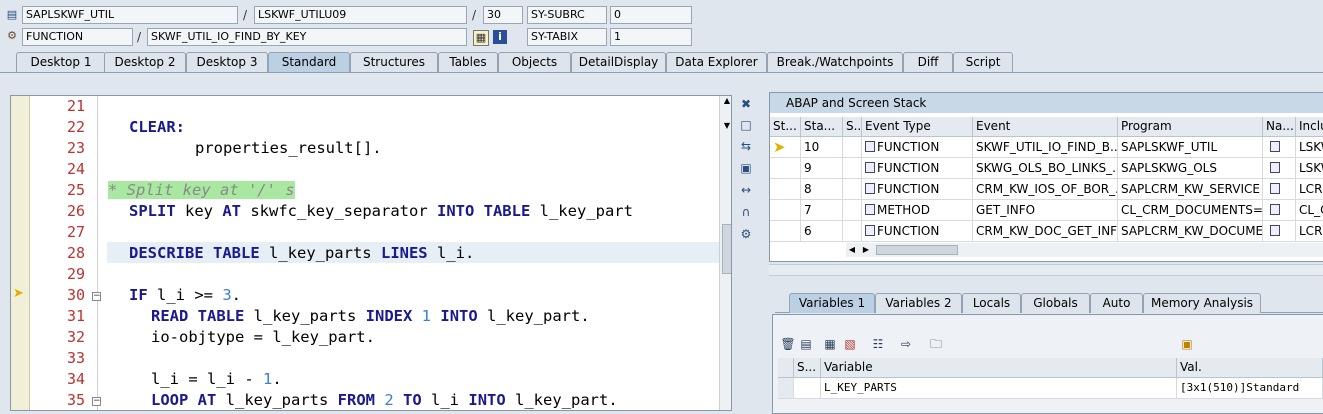  Describe the element at coordinates (918, 303) in the screenshot. I see `tab-variables-2: Variables 2` at that location.